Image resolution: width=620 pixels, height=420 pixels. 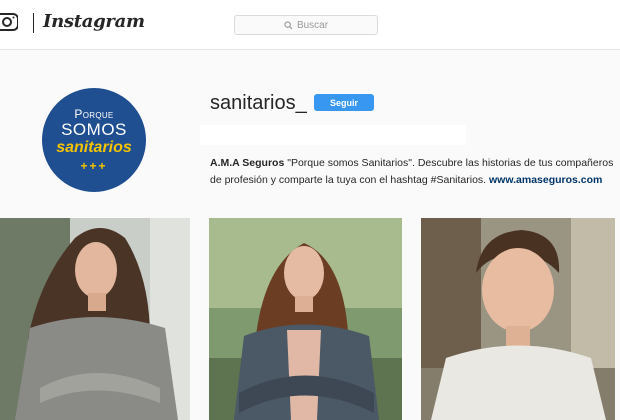 I want to click on search-input: Buscar, so click(x=306, y=25).